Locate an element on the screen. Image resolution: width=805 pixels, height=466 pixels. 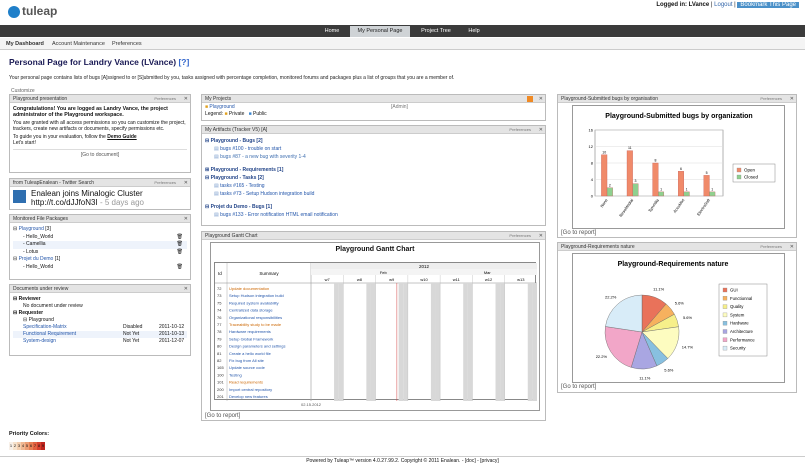
bar-legend-label: Closed is located at coordinates (751, 177).